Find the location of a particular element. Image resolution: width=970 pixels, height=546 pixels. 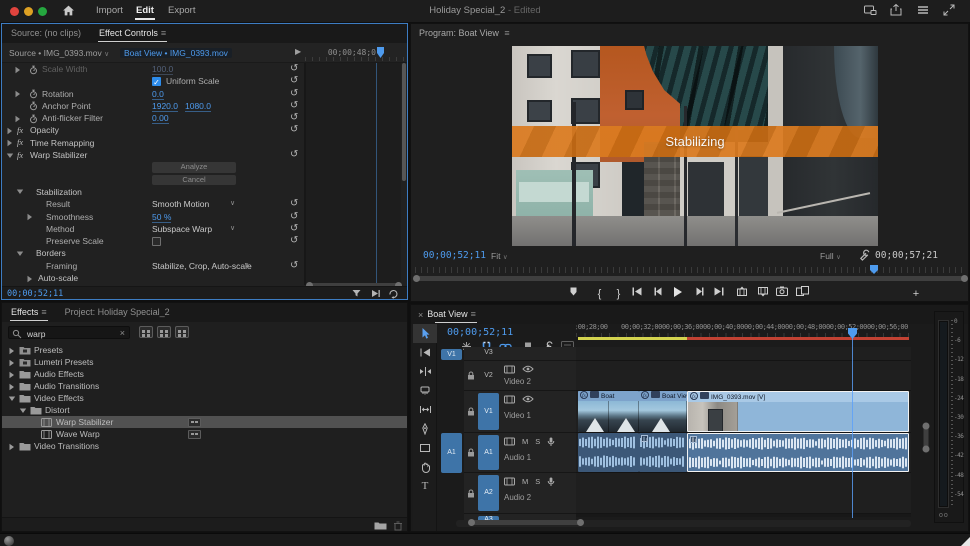

track-select-forward-tool is located at coordinates (425, 352).